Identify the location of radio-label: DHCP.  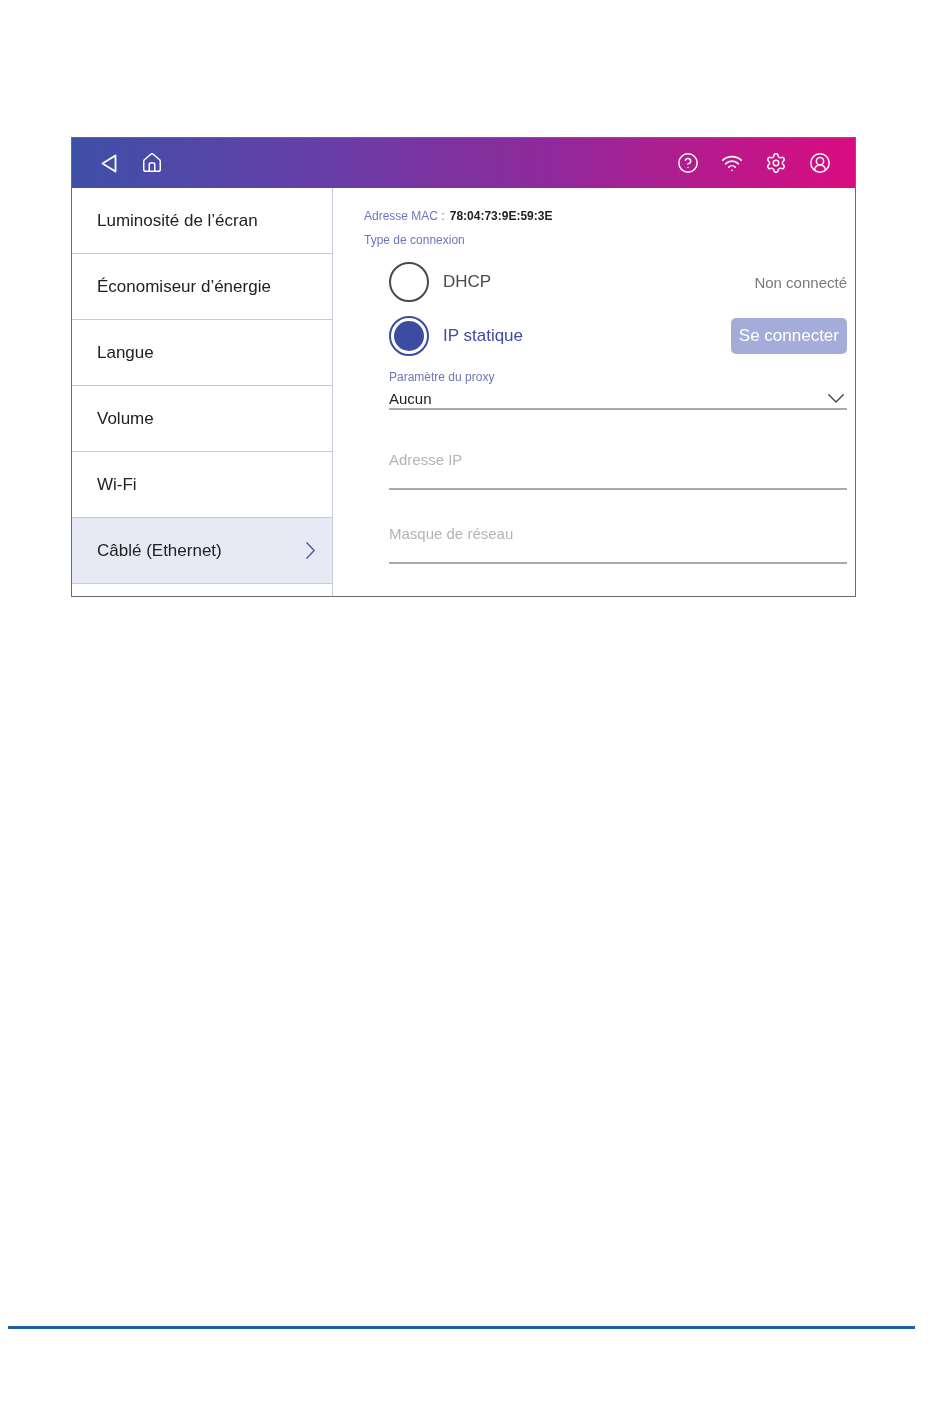
(467, 282).